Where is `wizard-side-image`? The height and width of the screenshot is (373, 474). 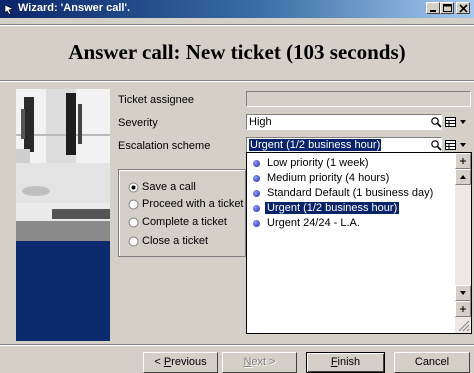
wizard-side-image is located at coordinates (63, 215).